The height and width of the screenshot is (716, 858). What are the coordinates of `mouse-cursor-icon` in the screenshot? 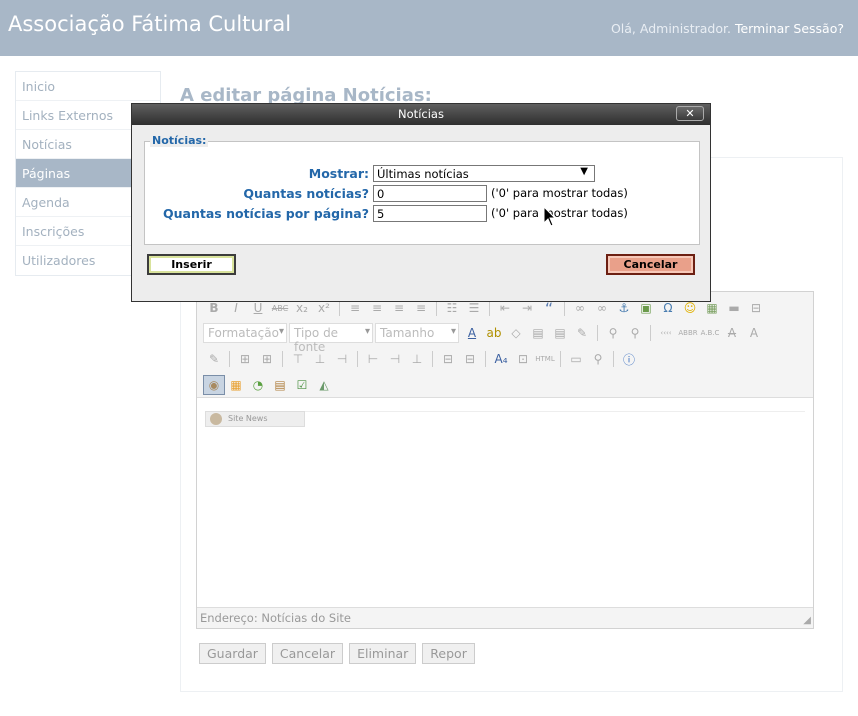 It's located at (550, 216).